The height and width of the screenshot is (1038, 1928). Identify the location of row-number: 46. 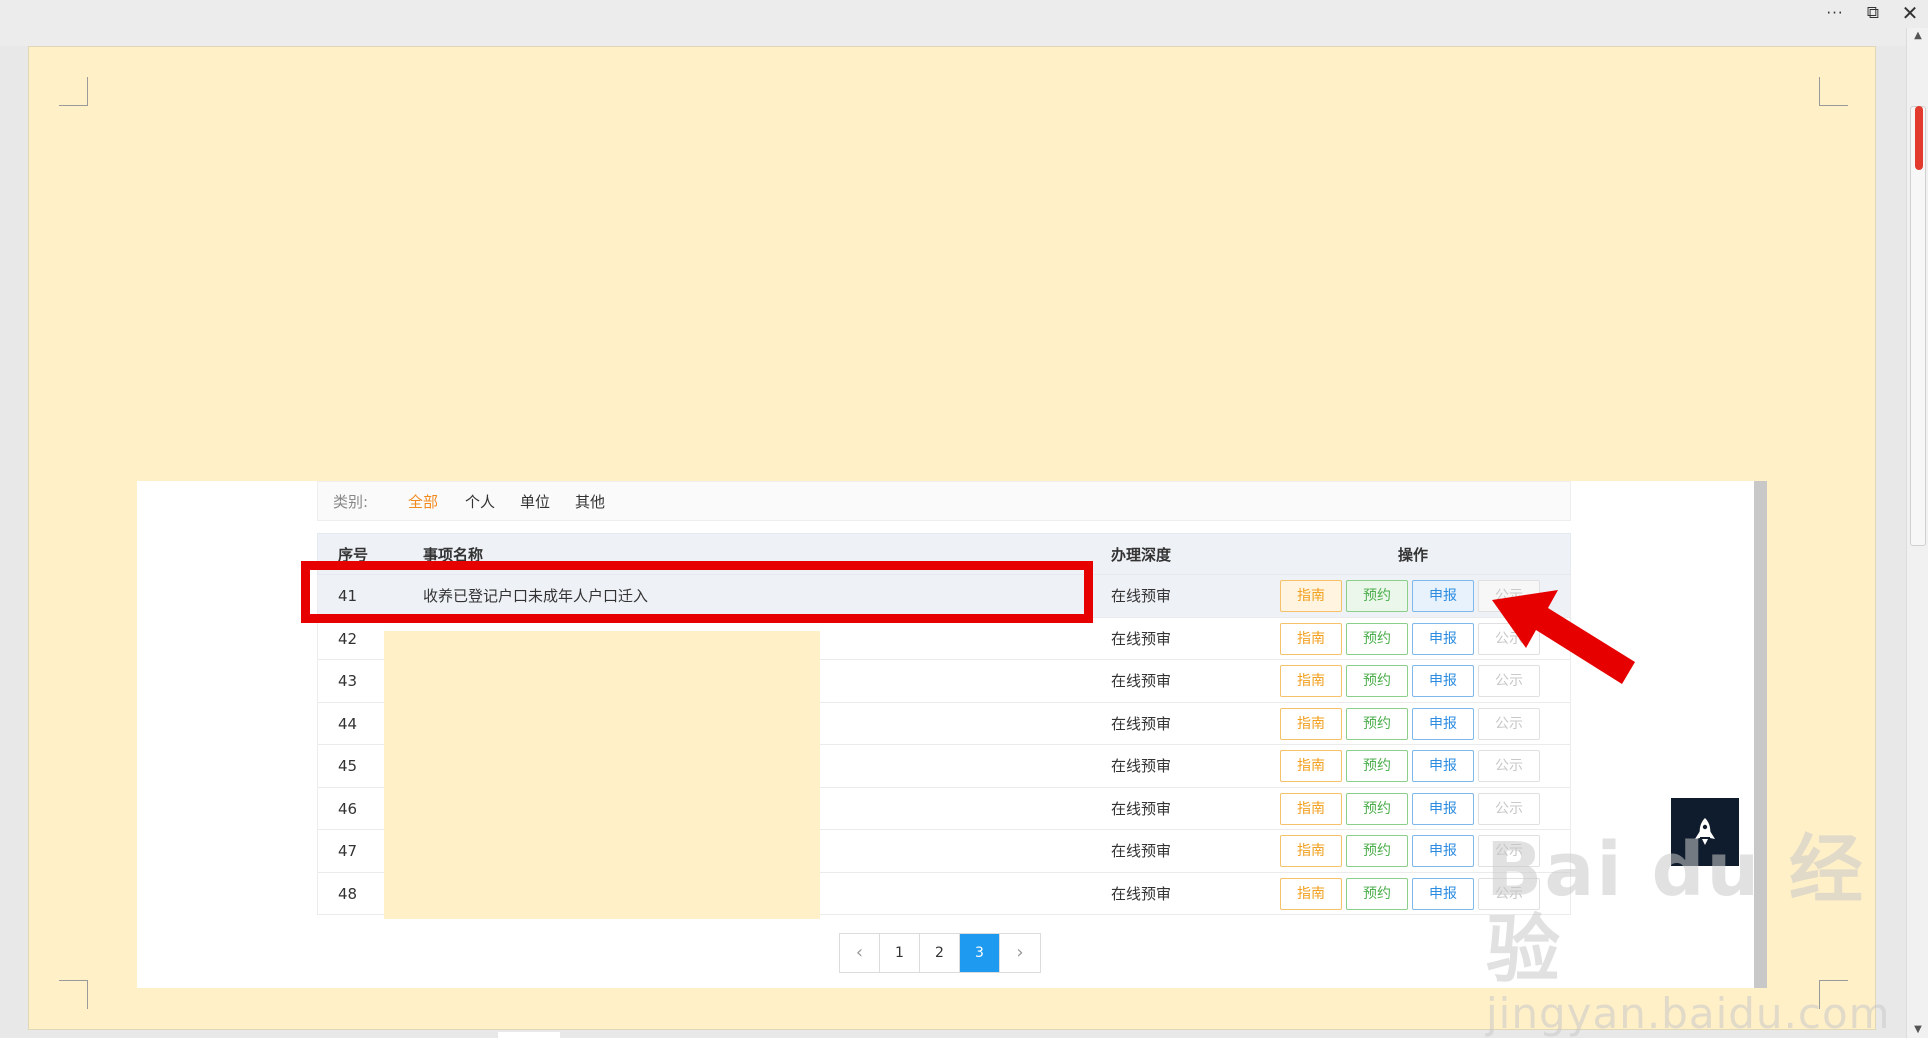
(348, 808).